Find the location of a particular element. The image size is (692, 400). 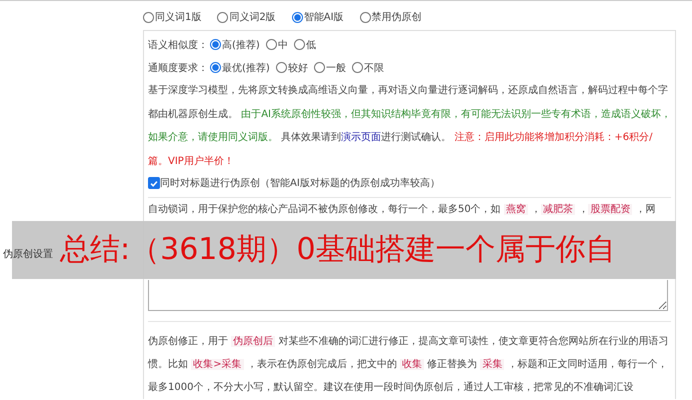

lock-words-description: 自动锁词，用于保护您的核心产品词不被伪原创修改，每行一个，最多50个，如 燕窝 ， 减肥茶 ， 股票配资 ，网 is located at coordinates (402, 209).